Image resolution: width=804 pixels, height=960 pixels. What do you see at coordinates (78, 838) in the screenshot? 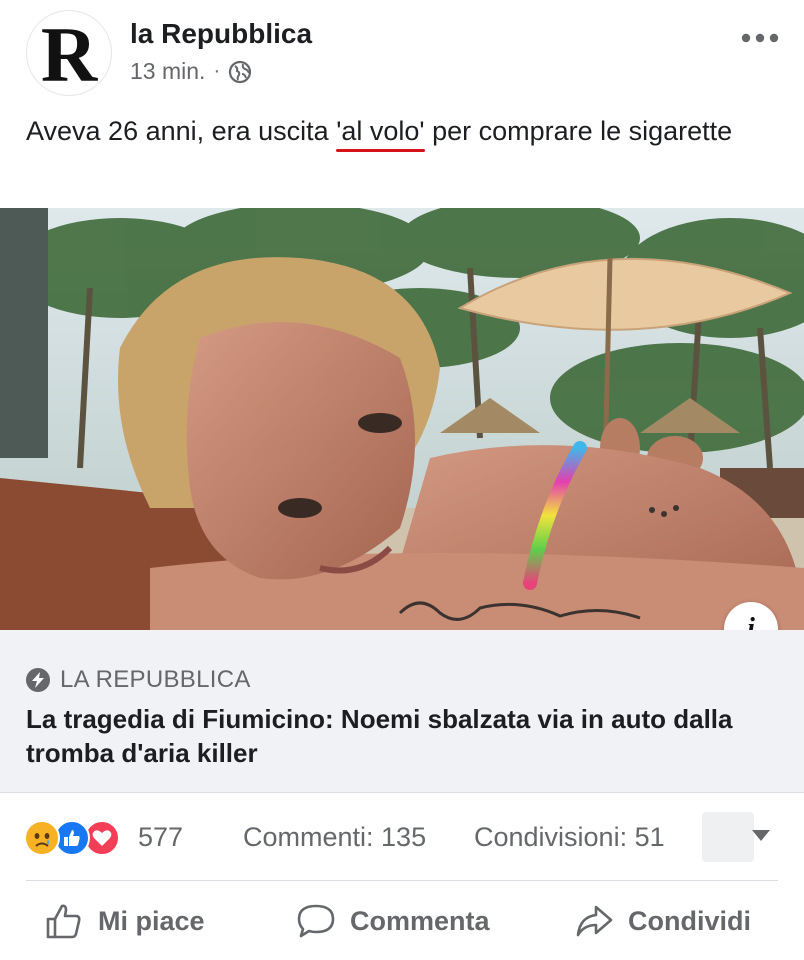
I see `reaction-icons` at bounding box center [78, 838].